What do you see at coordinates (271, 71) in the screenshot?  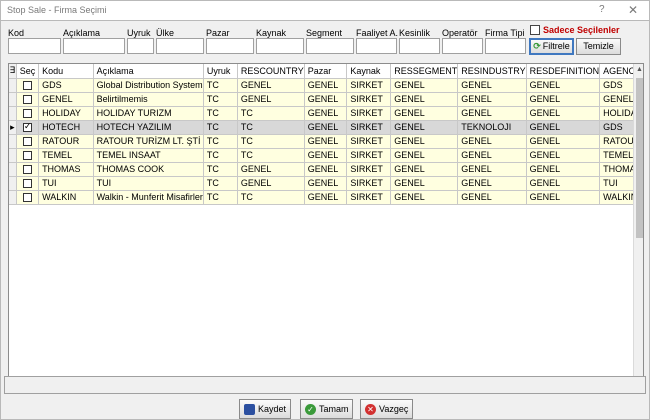 I see `column-header: RESCOUNTRY` at bounding box center [271, 71].